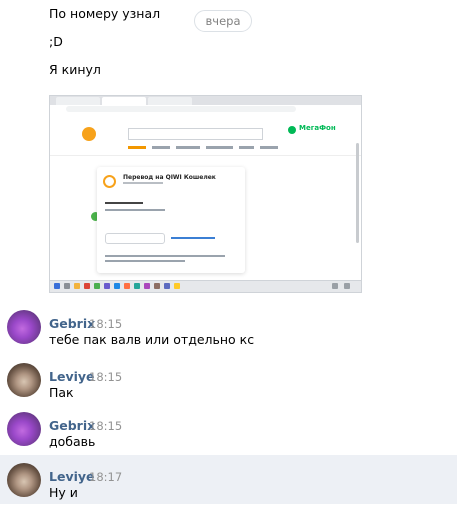  I want to click on qiwi-logo-icon, so click(109, 181).